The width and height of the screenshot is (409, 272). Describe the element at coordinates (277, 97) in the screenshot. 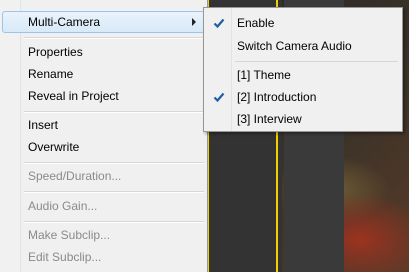

I see `submenu-item-label: [2] Introduction` at that location.